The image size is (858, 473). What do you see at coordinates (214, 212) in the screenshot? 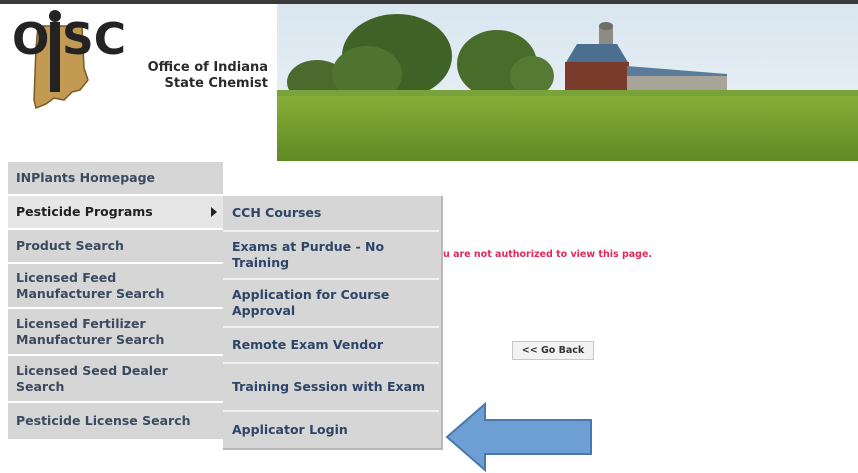
I see `submenu-arrow-icon` at bounding box center [214, 212].